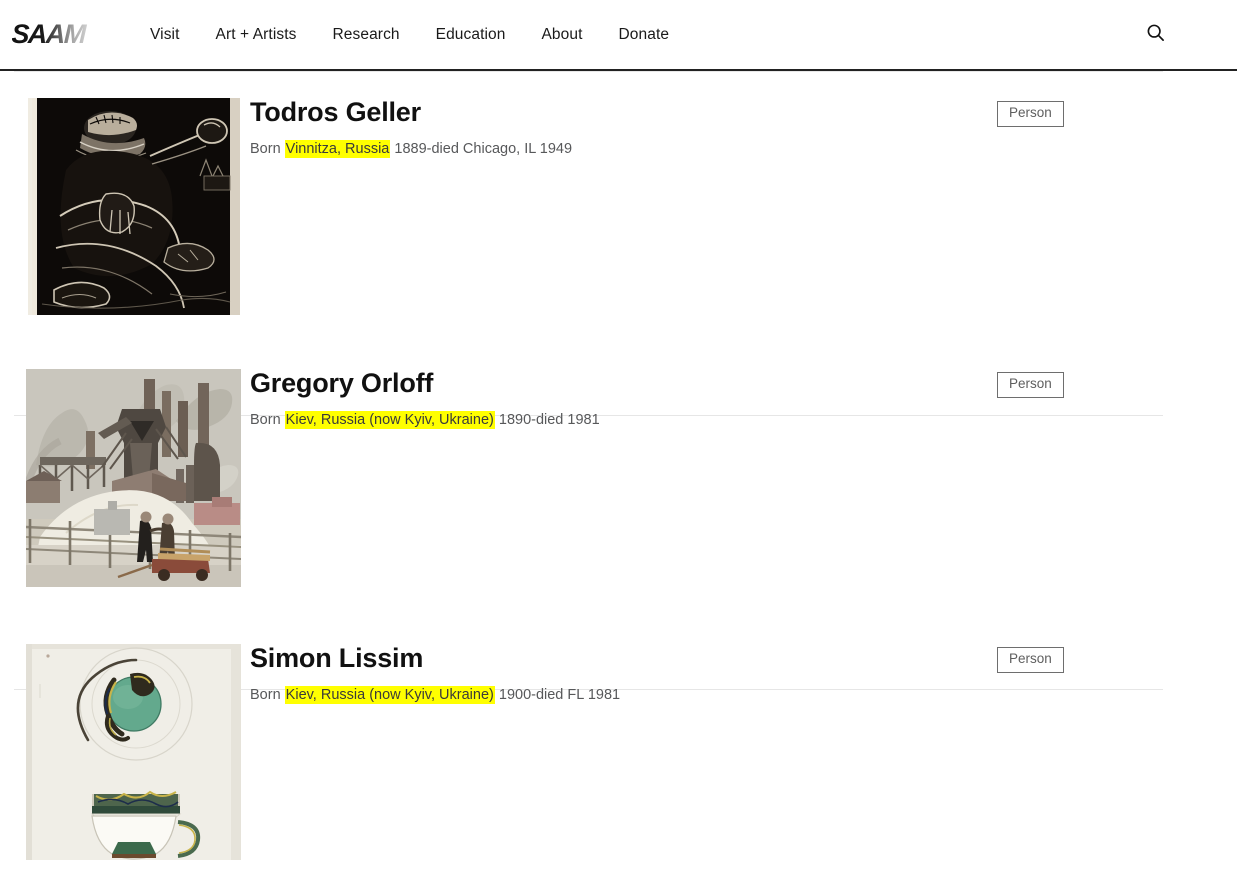 The width and height of the screenshot is (1237, 889). Describe the element at coordinates (174, 35) in the screenshot. I see `nav-item-visit: Visit` at that location.